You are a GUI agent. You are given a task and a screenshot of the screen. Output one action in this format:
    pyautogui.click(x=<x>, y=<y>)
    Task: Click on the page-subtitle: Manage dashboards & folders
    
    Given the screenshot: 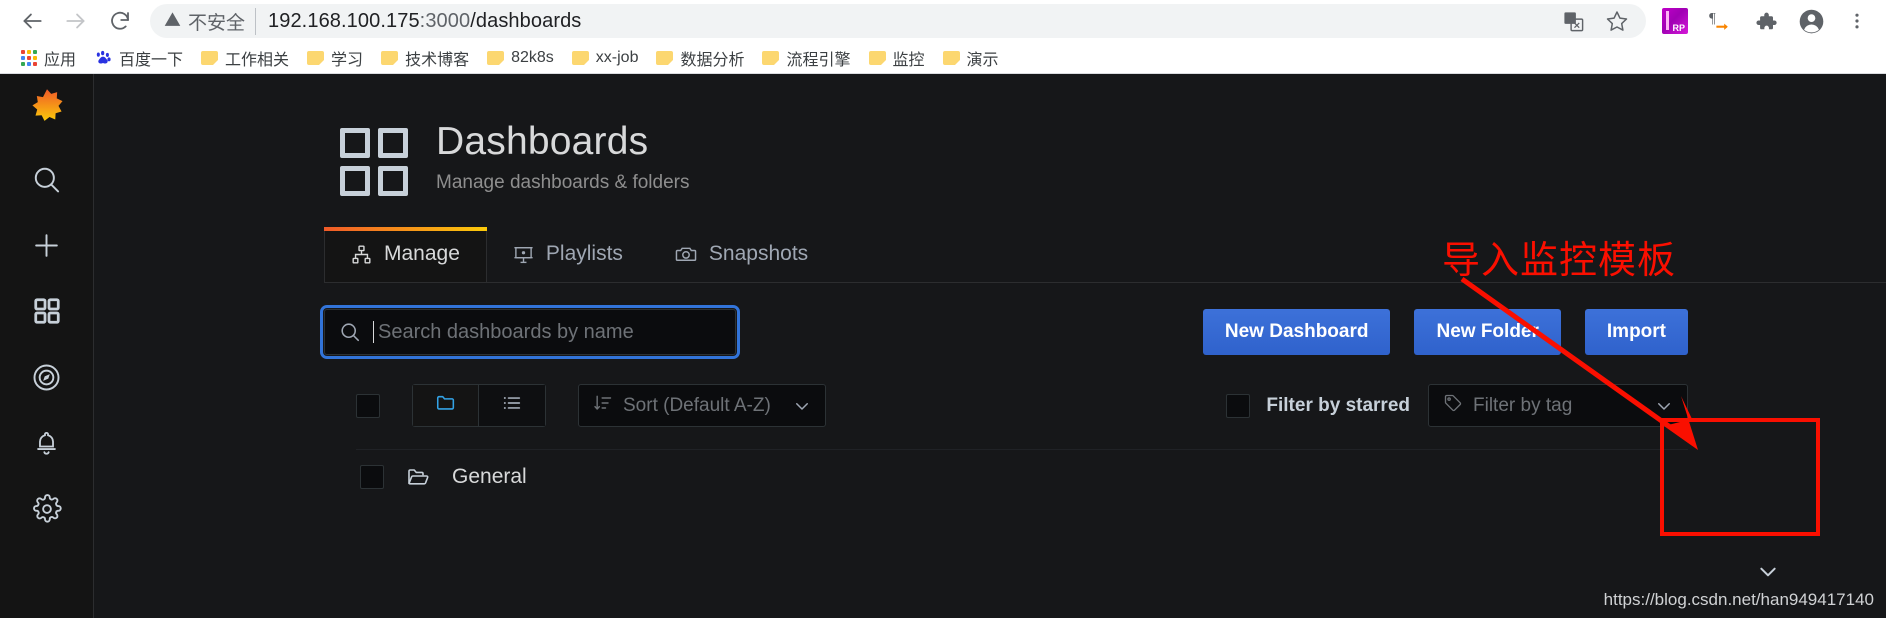 What is the action you would take?
    pyautogui.click(x=563, y=182)
    